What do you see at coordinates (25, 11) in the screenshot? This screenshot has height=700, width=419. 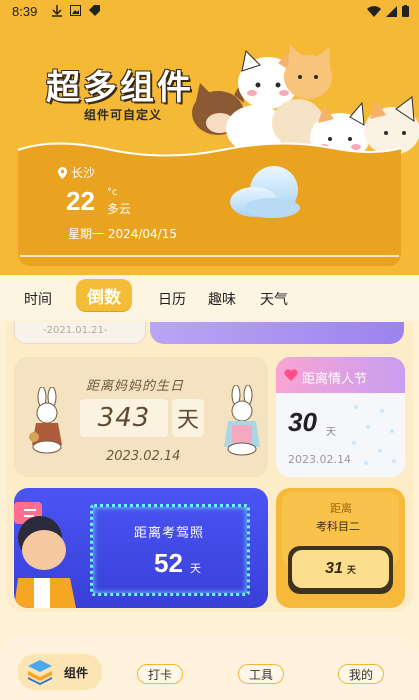 I see `status-time: 8:39` at bounding box center [25, 11].